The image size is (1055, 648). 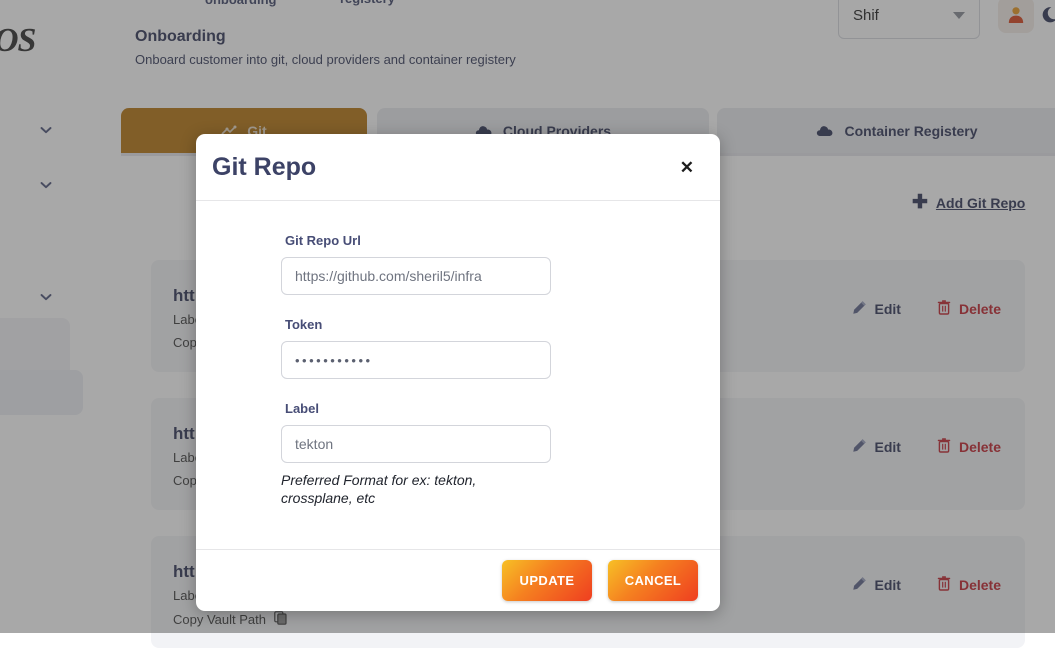 What do you see at coordinates (458, 580) in the screenshot?
I see `dialog-footer: UPDATE CANCEL` at bounding box center [458, 580].